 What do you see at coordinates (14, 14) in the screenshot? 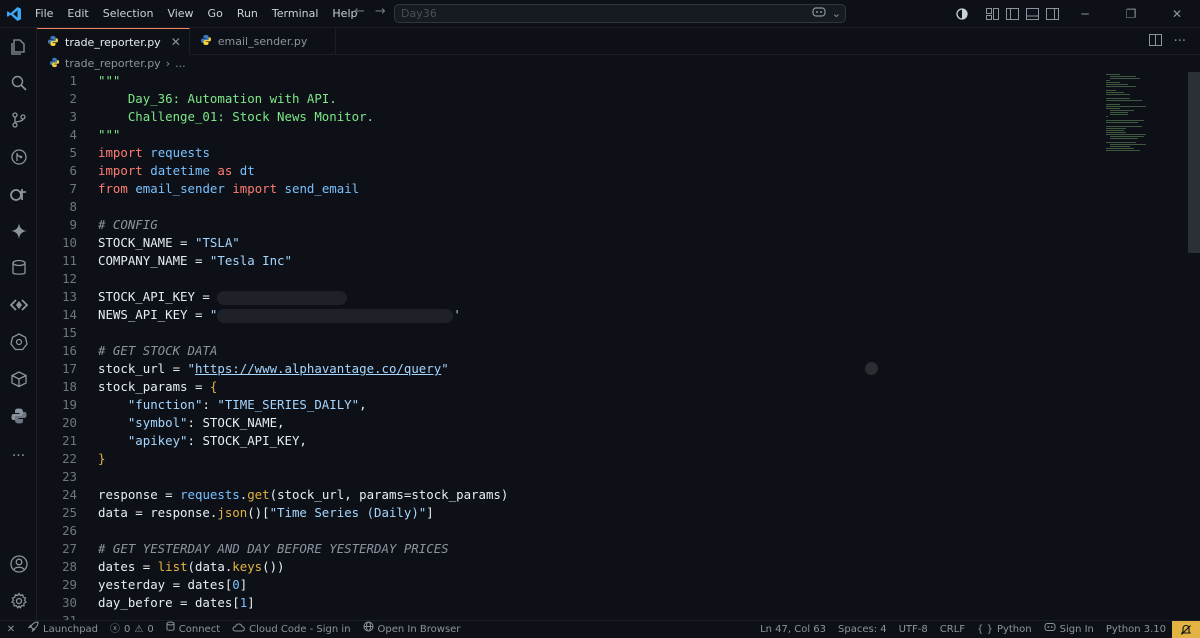
I see `vscode-logo-icon` at bounding box center [14, 14].